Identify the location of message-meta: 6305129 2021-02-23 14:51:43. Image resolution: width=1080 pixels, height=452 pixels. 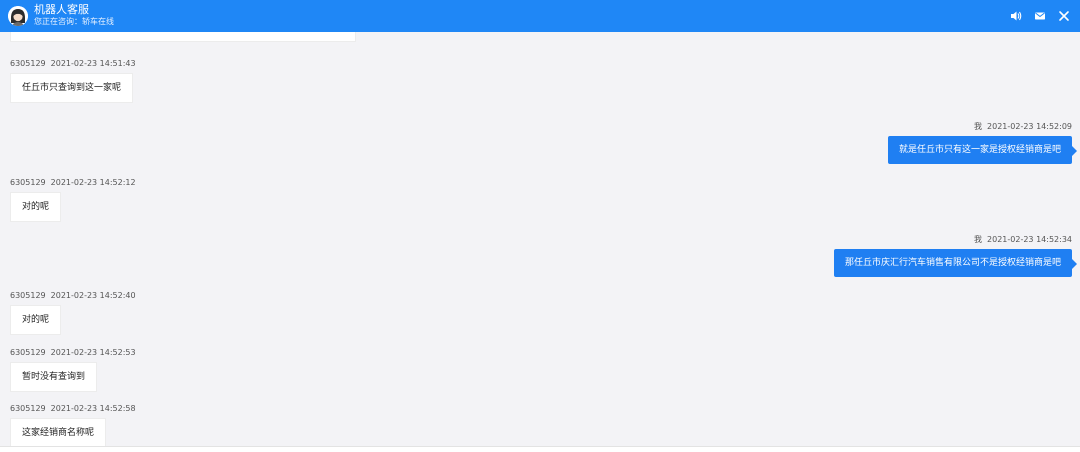
(73, 64).